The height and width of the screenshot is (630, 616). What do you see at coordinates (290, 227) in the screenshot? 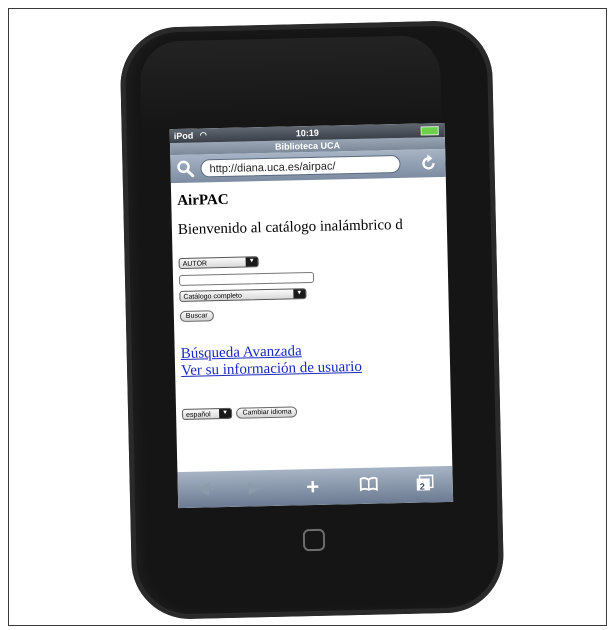
I see `welcome-text: Bienvenido al catálogo inalámbrico d` at bounding box center [290, 227].